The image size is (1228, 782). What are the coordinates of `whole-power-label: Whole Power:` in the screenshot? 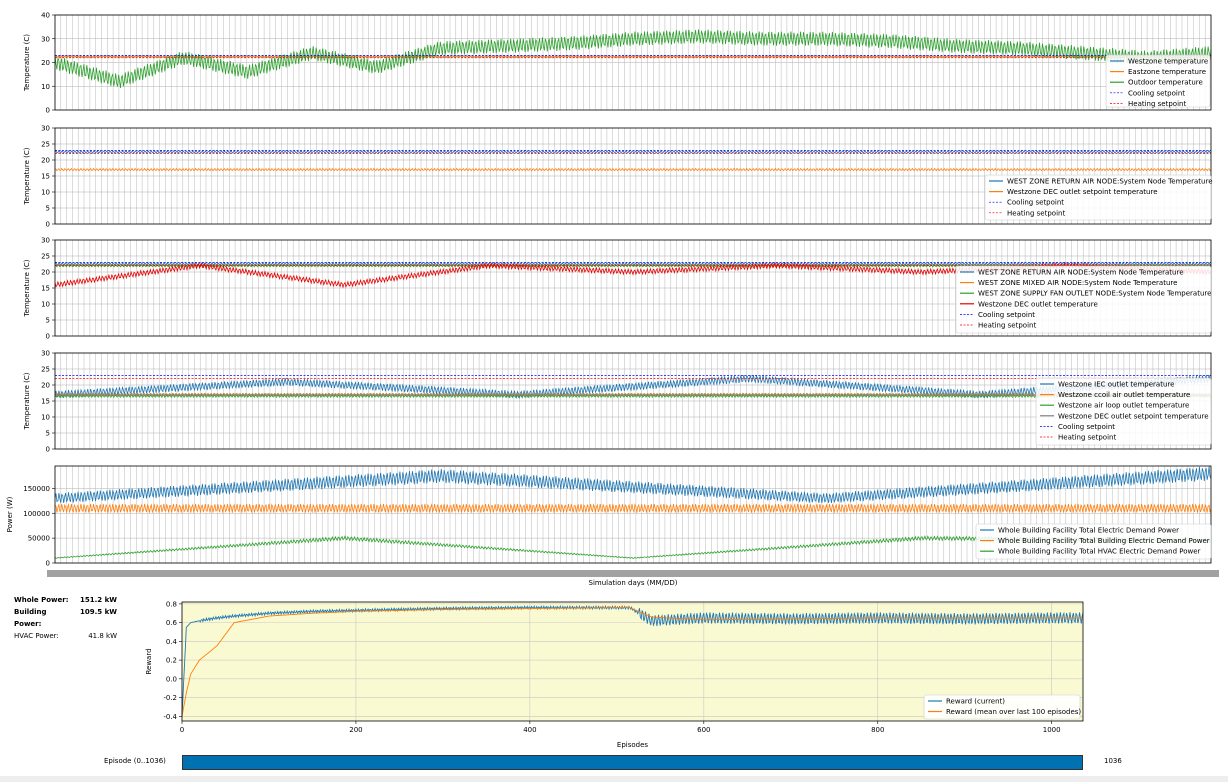 It's located at (41, 600).